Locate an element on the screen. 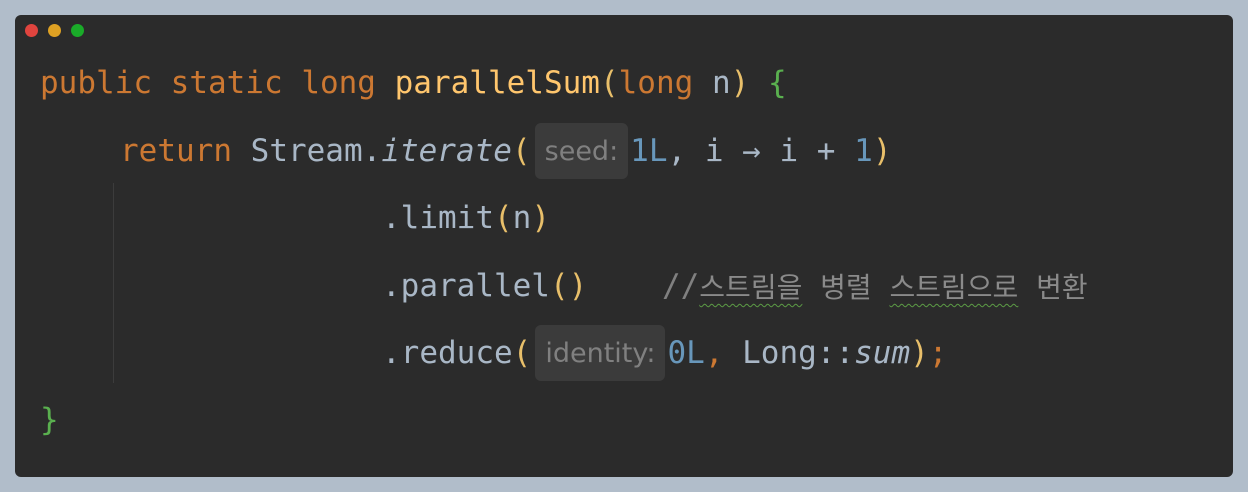 Image resolution: width=1248 pixels, height=492 pixels. ref-class: Long:: is located at coordinates (798, 353).